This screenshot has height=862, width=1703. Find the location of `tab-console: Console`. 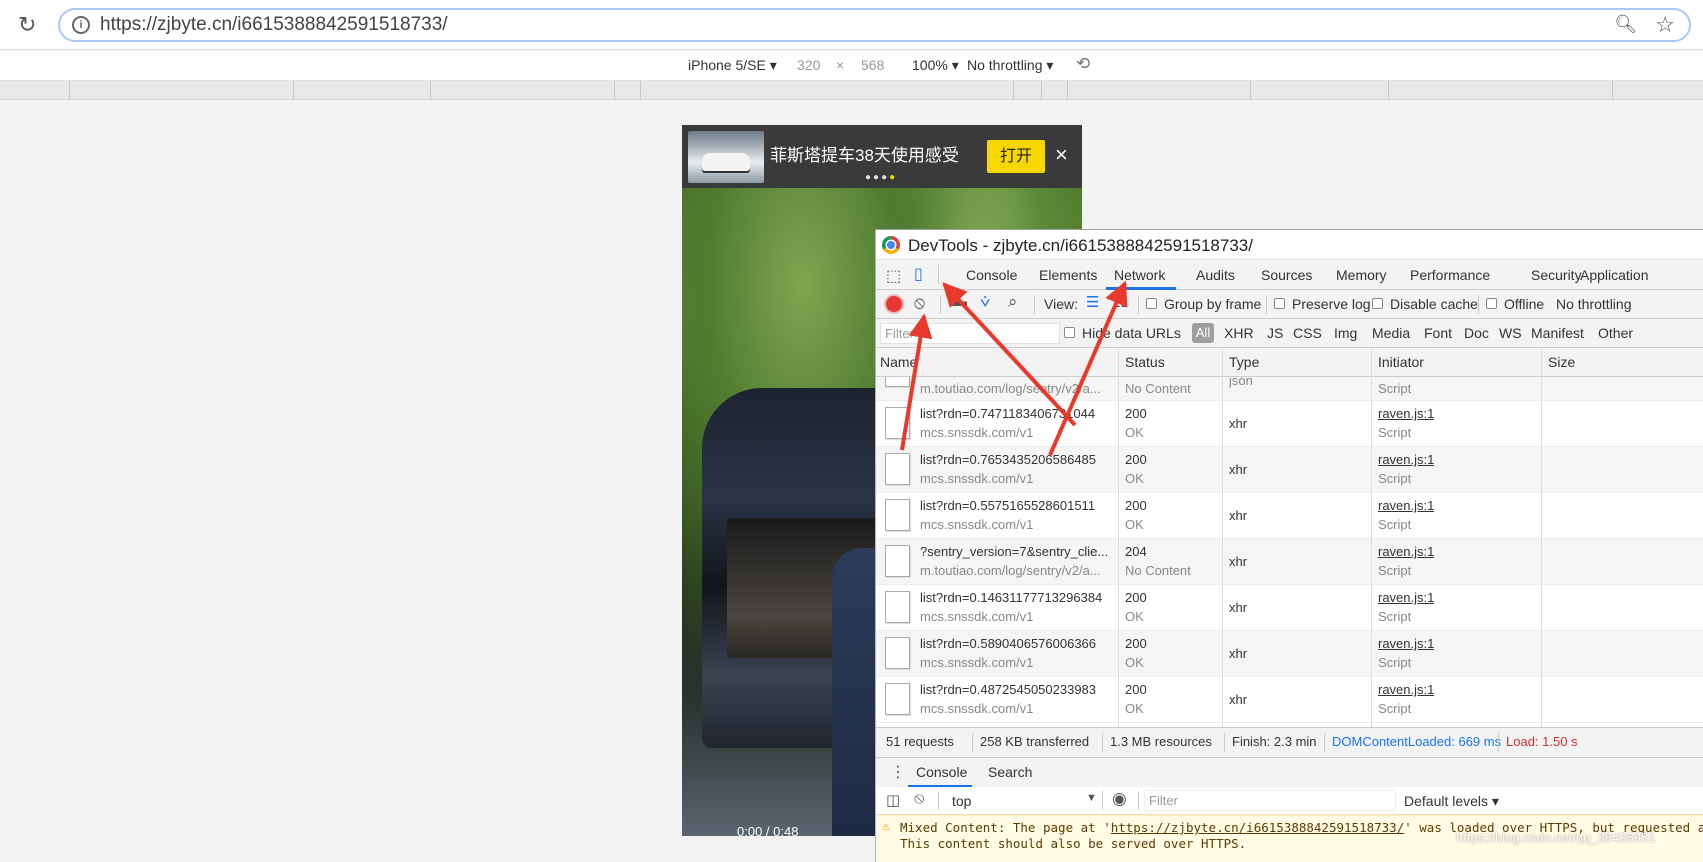

tab-console: Console is located at coordinates (991, 275).